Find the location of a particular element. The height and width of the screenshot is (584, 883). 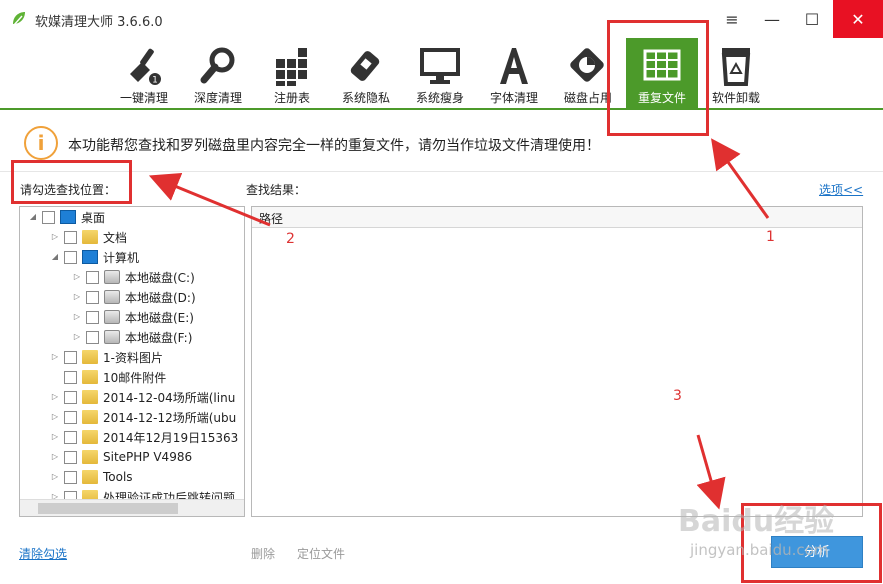

locate-file-button: 定位文件 is located at coordinates (321, 553).